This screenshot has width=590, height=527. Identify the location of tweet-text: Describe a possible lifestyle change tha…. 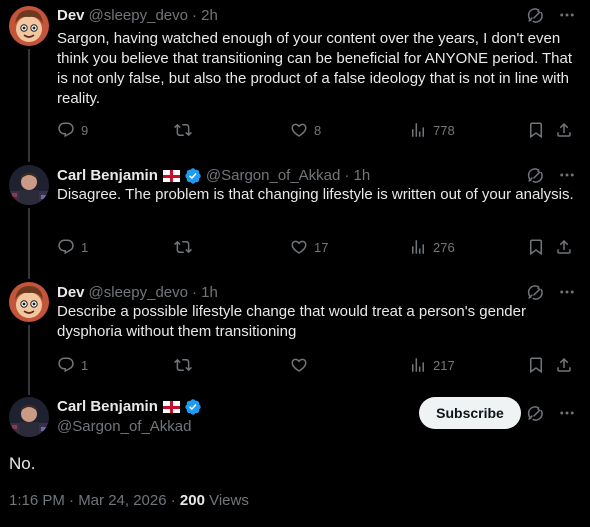
(291, 321).